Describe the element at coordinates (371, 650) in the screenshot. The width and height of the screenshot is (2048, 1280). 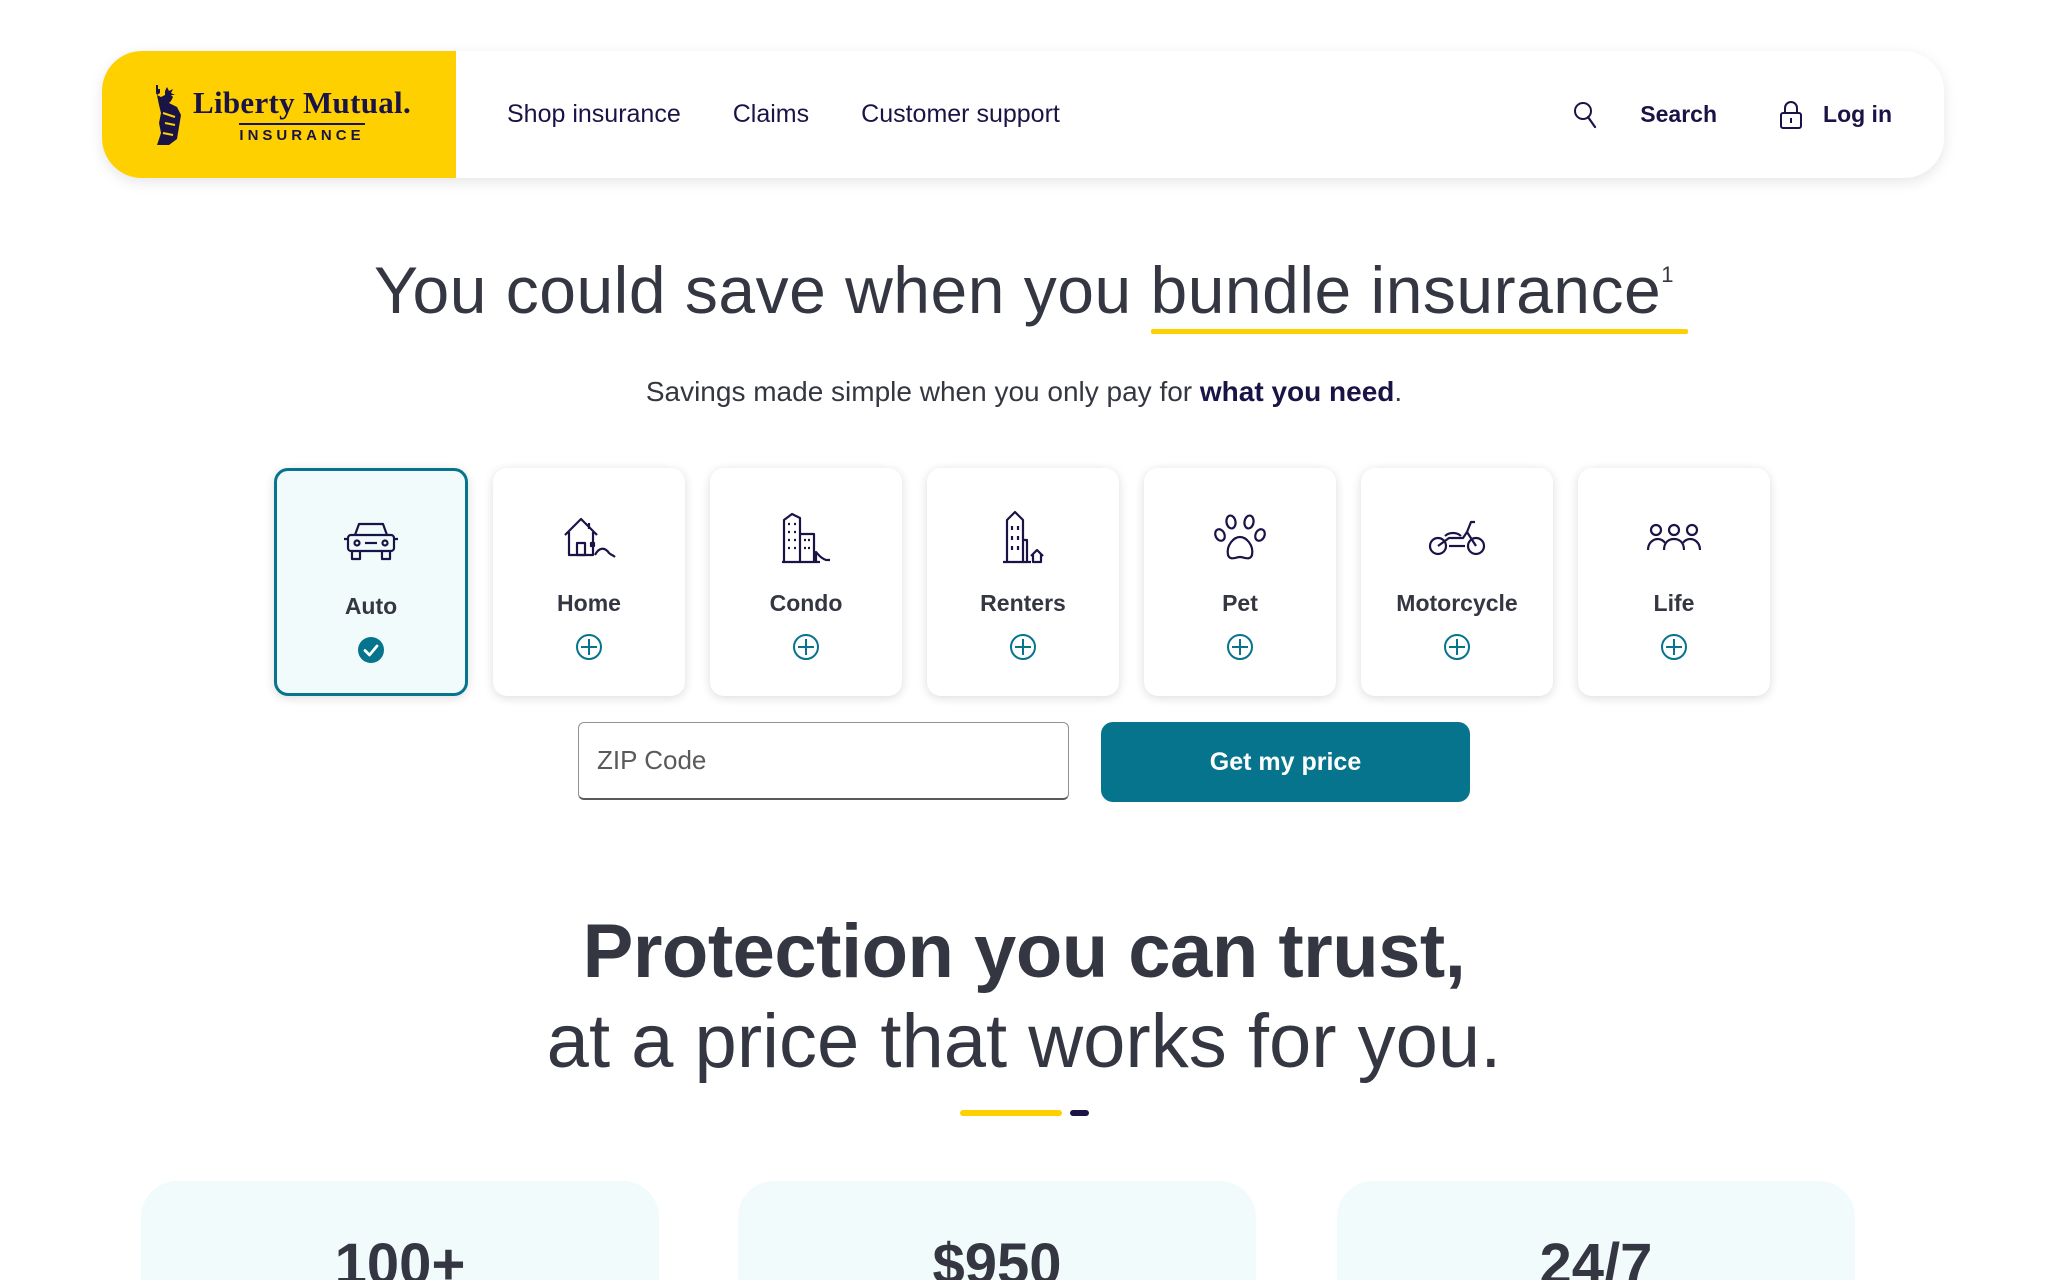
I see `checkmark-icon` at that location.